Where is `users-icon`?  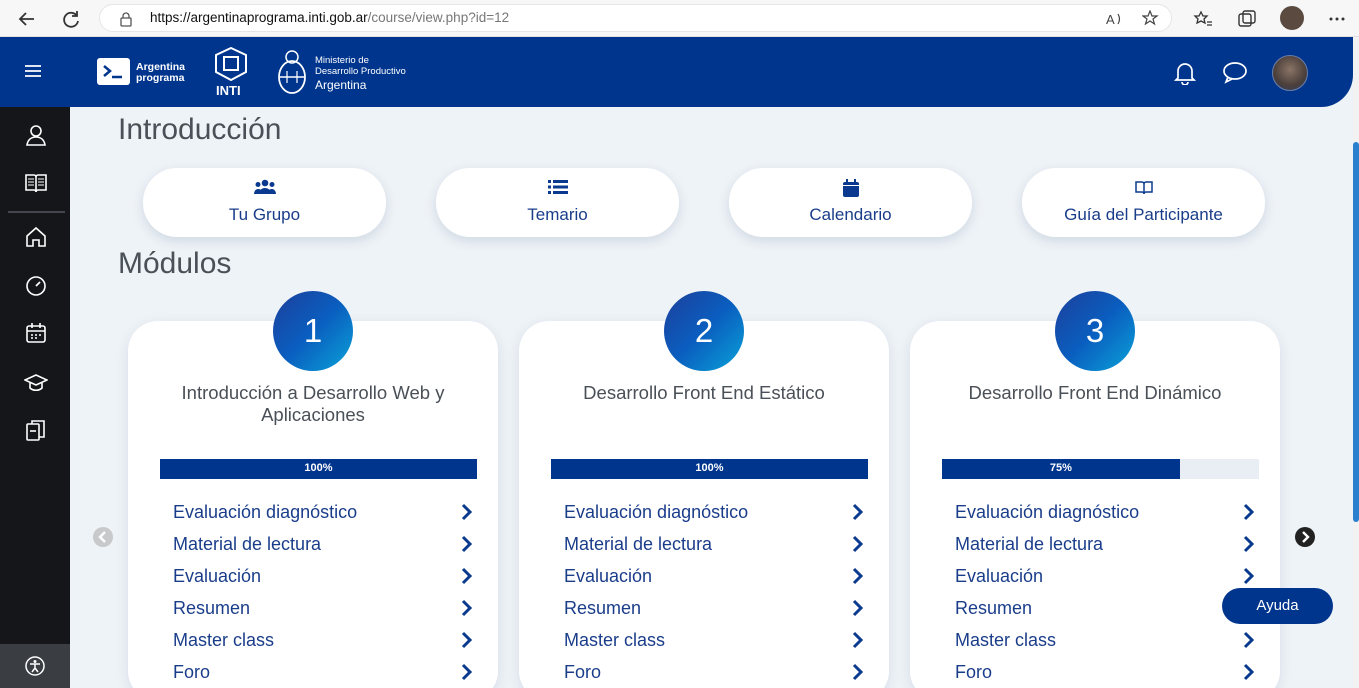 users-icon is located at coordinates (264, 186).